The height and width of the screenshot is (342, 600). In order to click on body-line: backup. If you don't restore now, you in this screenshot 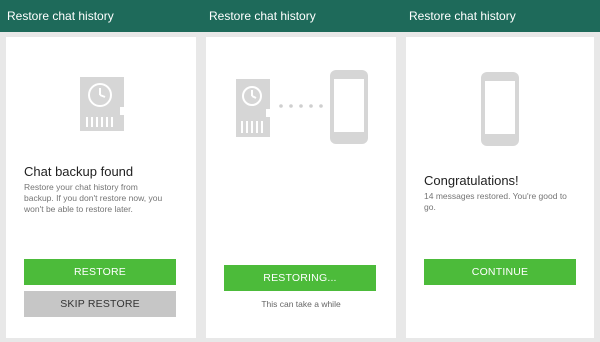, I will do `click(93, 198)`.